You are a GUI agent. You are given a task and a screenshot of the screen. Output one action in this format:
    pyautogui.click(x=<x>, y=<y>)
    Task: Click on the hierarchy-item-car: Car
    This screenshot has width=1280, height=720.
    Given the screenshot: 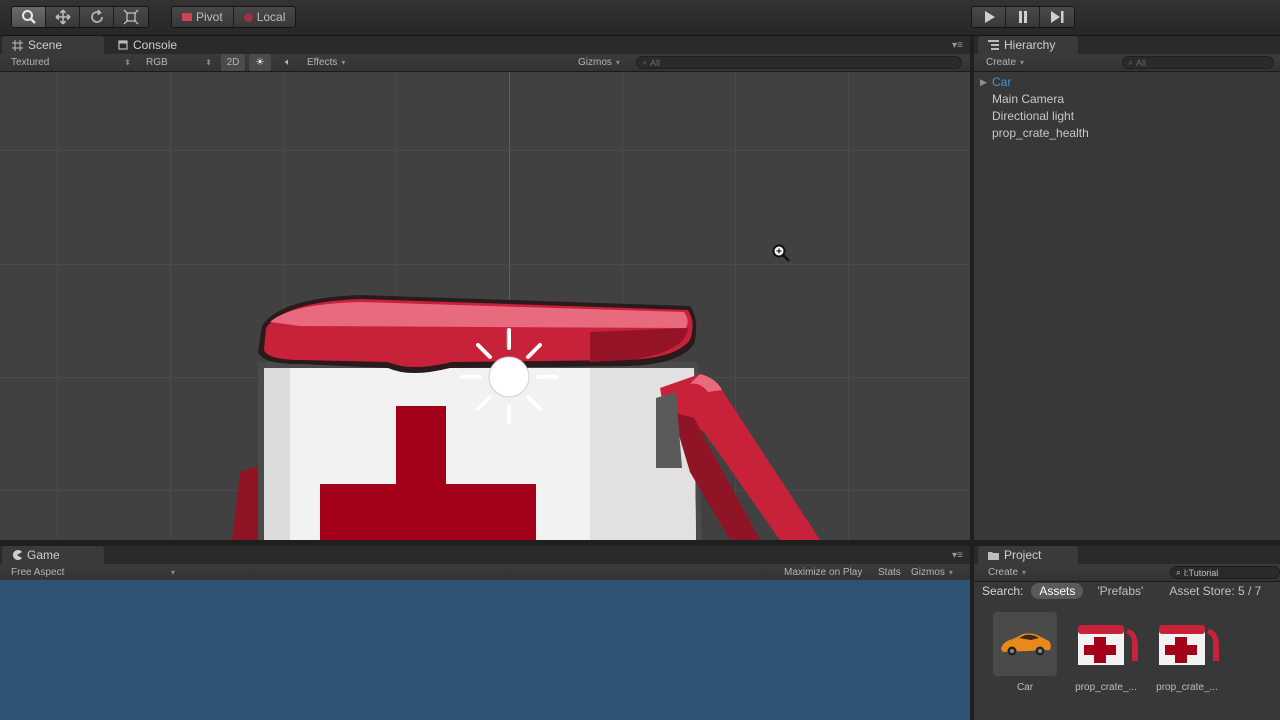 What is the action you would take?
    pyautogui.click(x=1001, y=82)
    